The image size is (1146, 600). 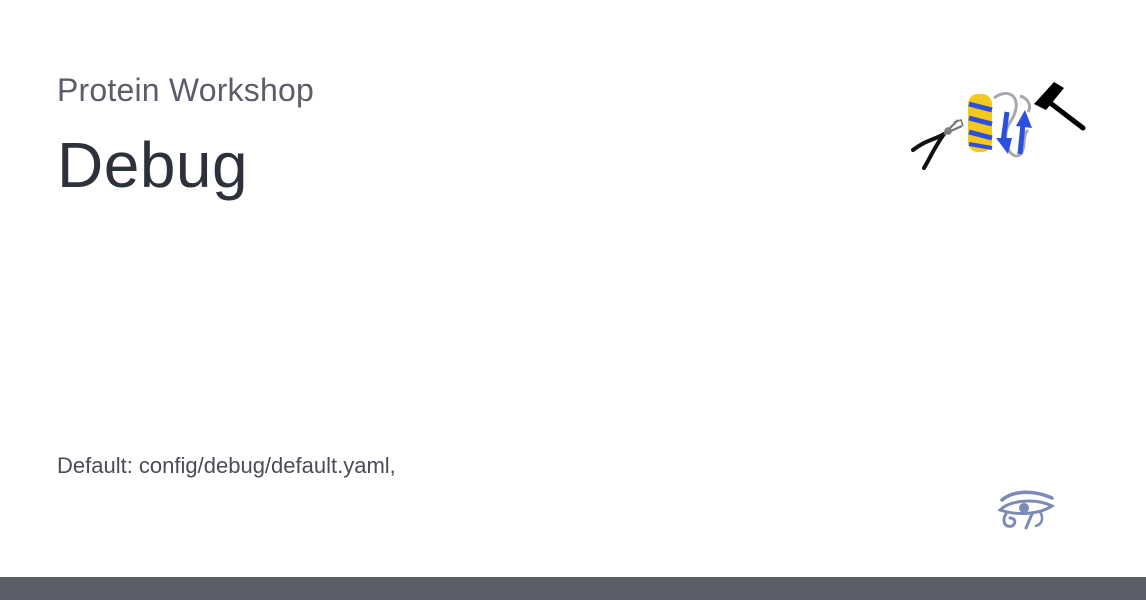 What do you see at coordinates (185, 90) in the screenshot?
I see `site-name: Protein Workshop` at bounding box center [185, 90].